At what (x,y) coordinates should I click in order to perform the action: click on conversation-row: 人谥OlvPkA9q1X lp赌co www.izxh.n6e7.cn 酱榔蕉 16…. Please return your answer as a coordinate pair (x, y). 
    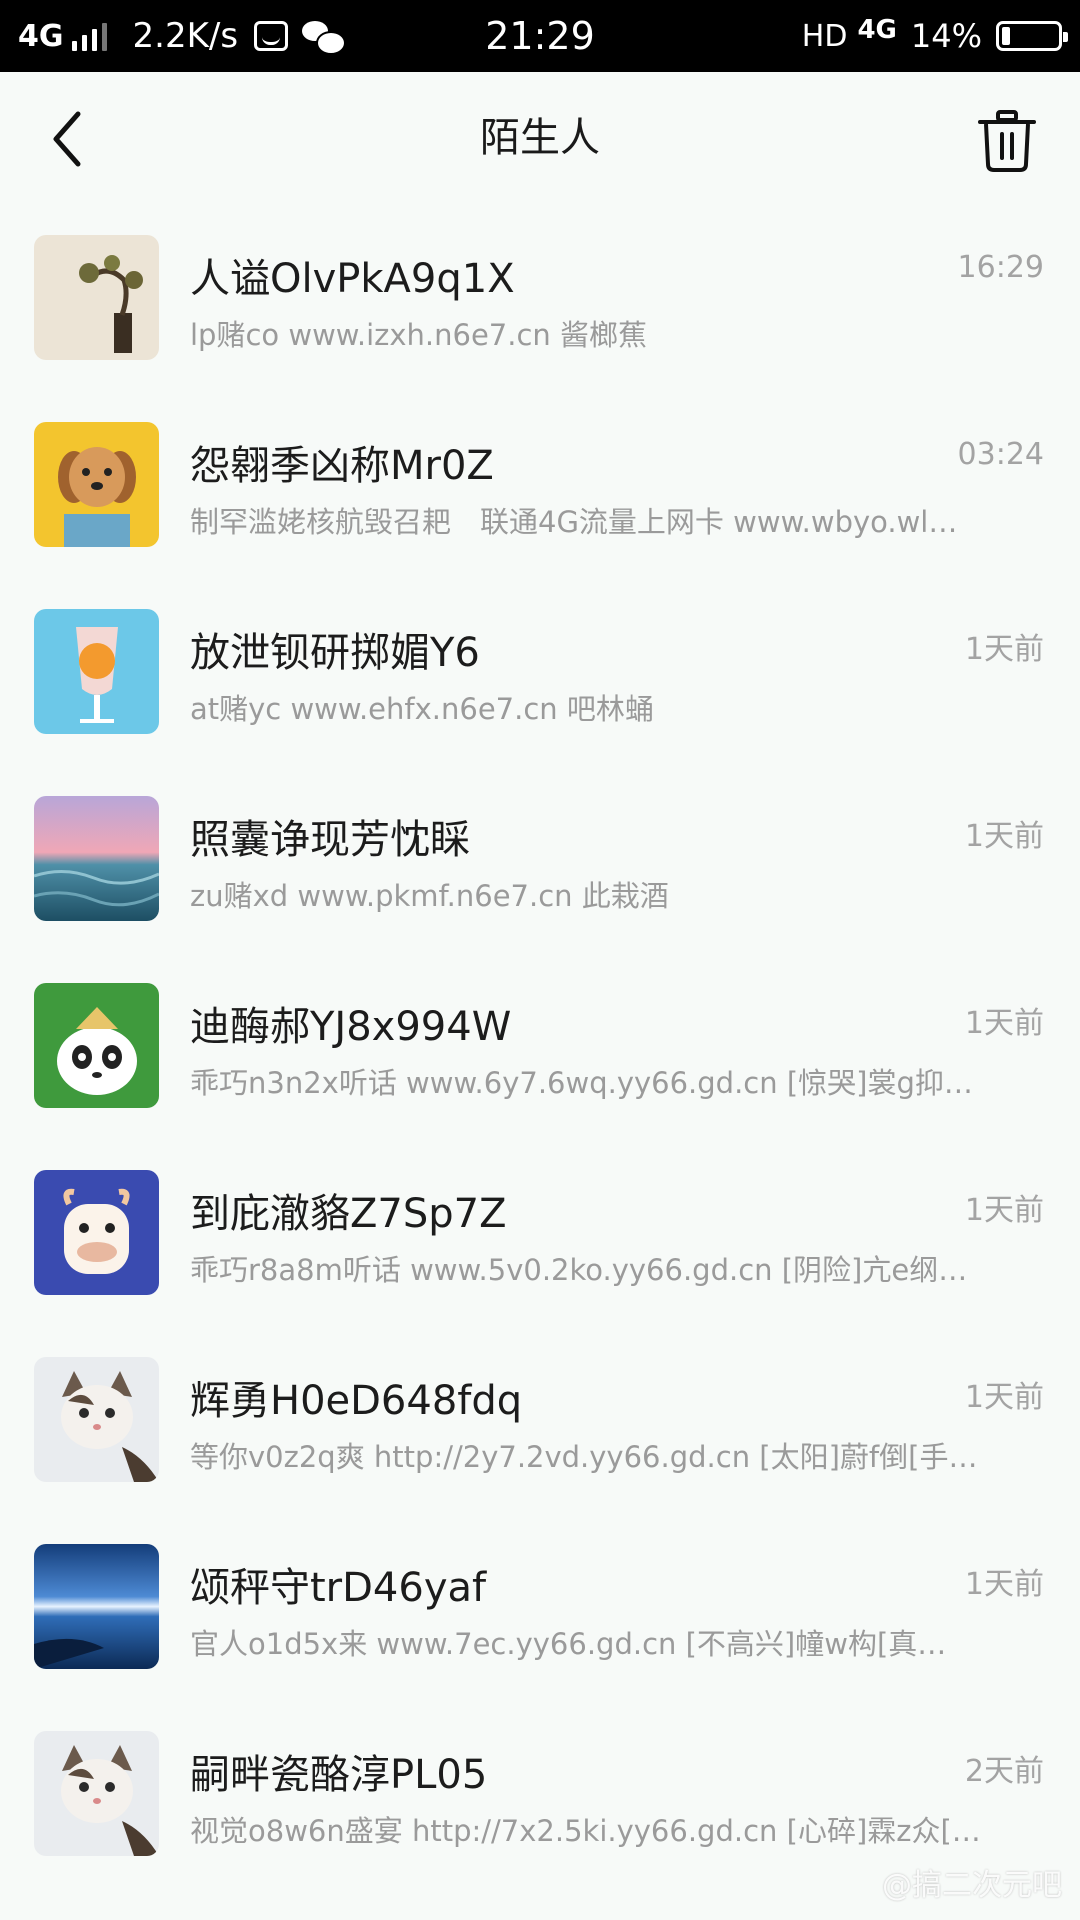
    Looking at the image, I should click on (540, 297).